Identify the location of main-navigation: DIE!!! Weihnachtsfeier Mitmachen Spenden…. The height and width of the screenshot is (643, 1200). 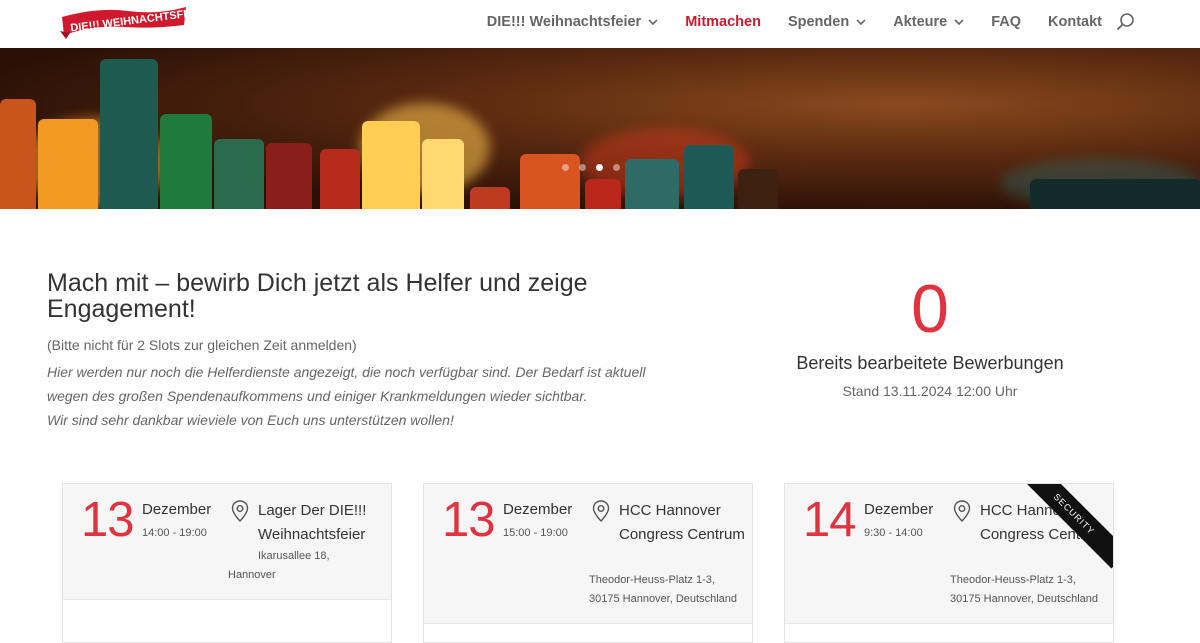
(798, 22).